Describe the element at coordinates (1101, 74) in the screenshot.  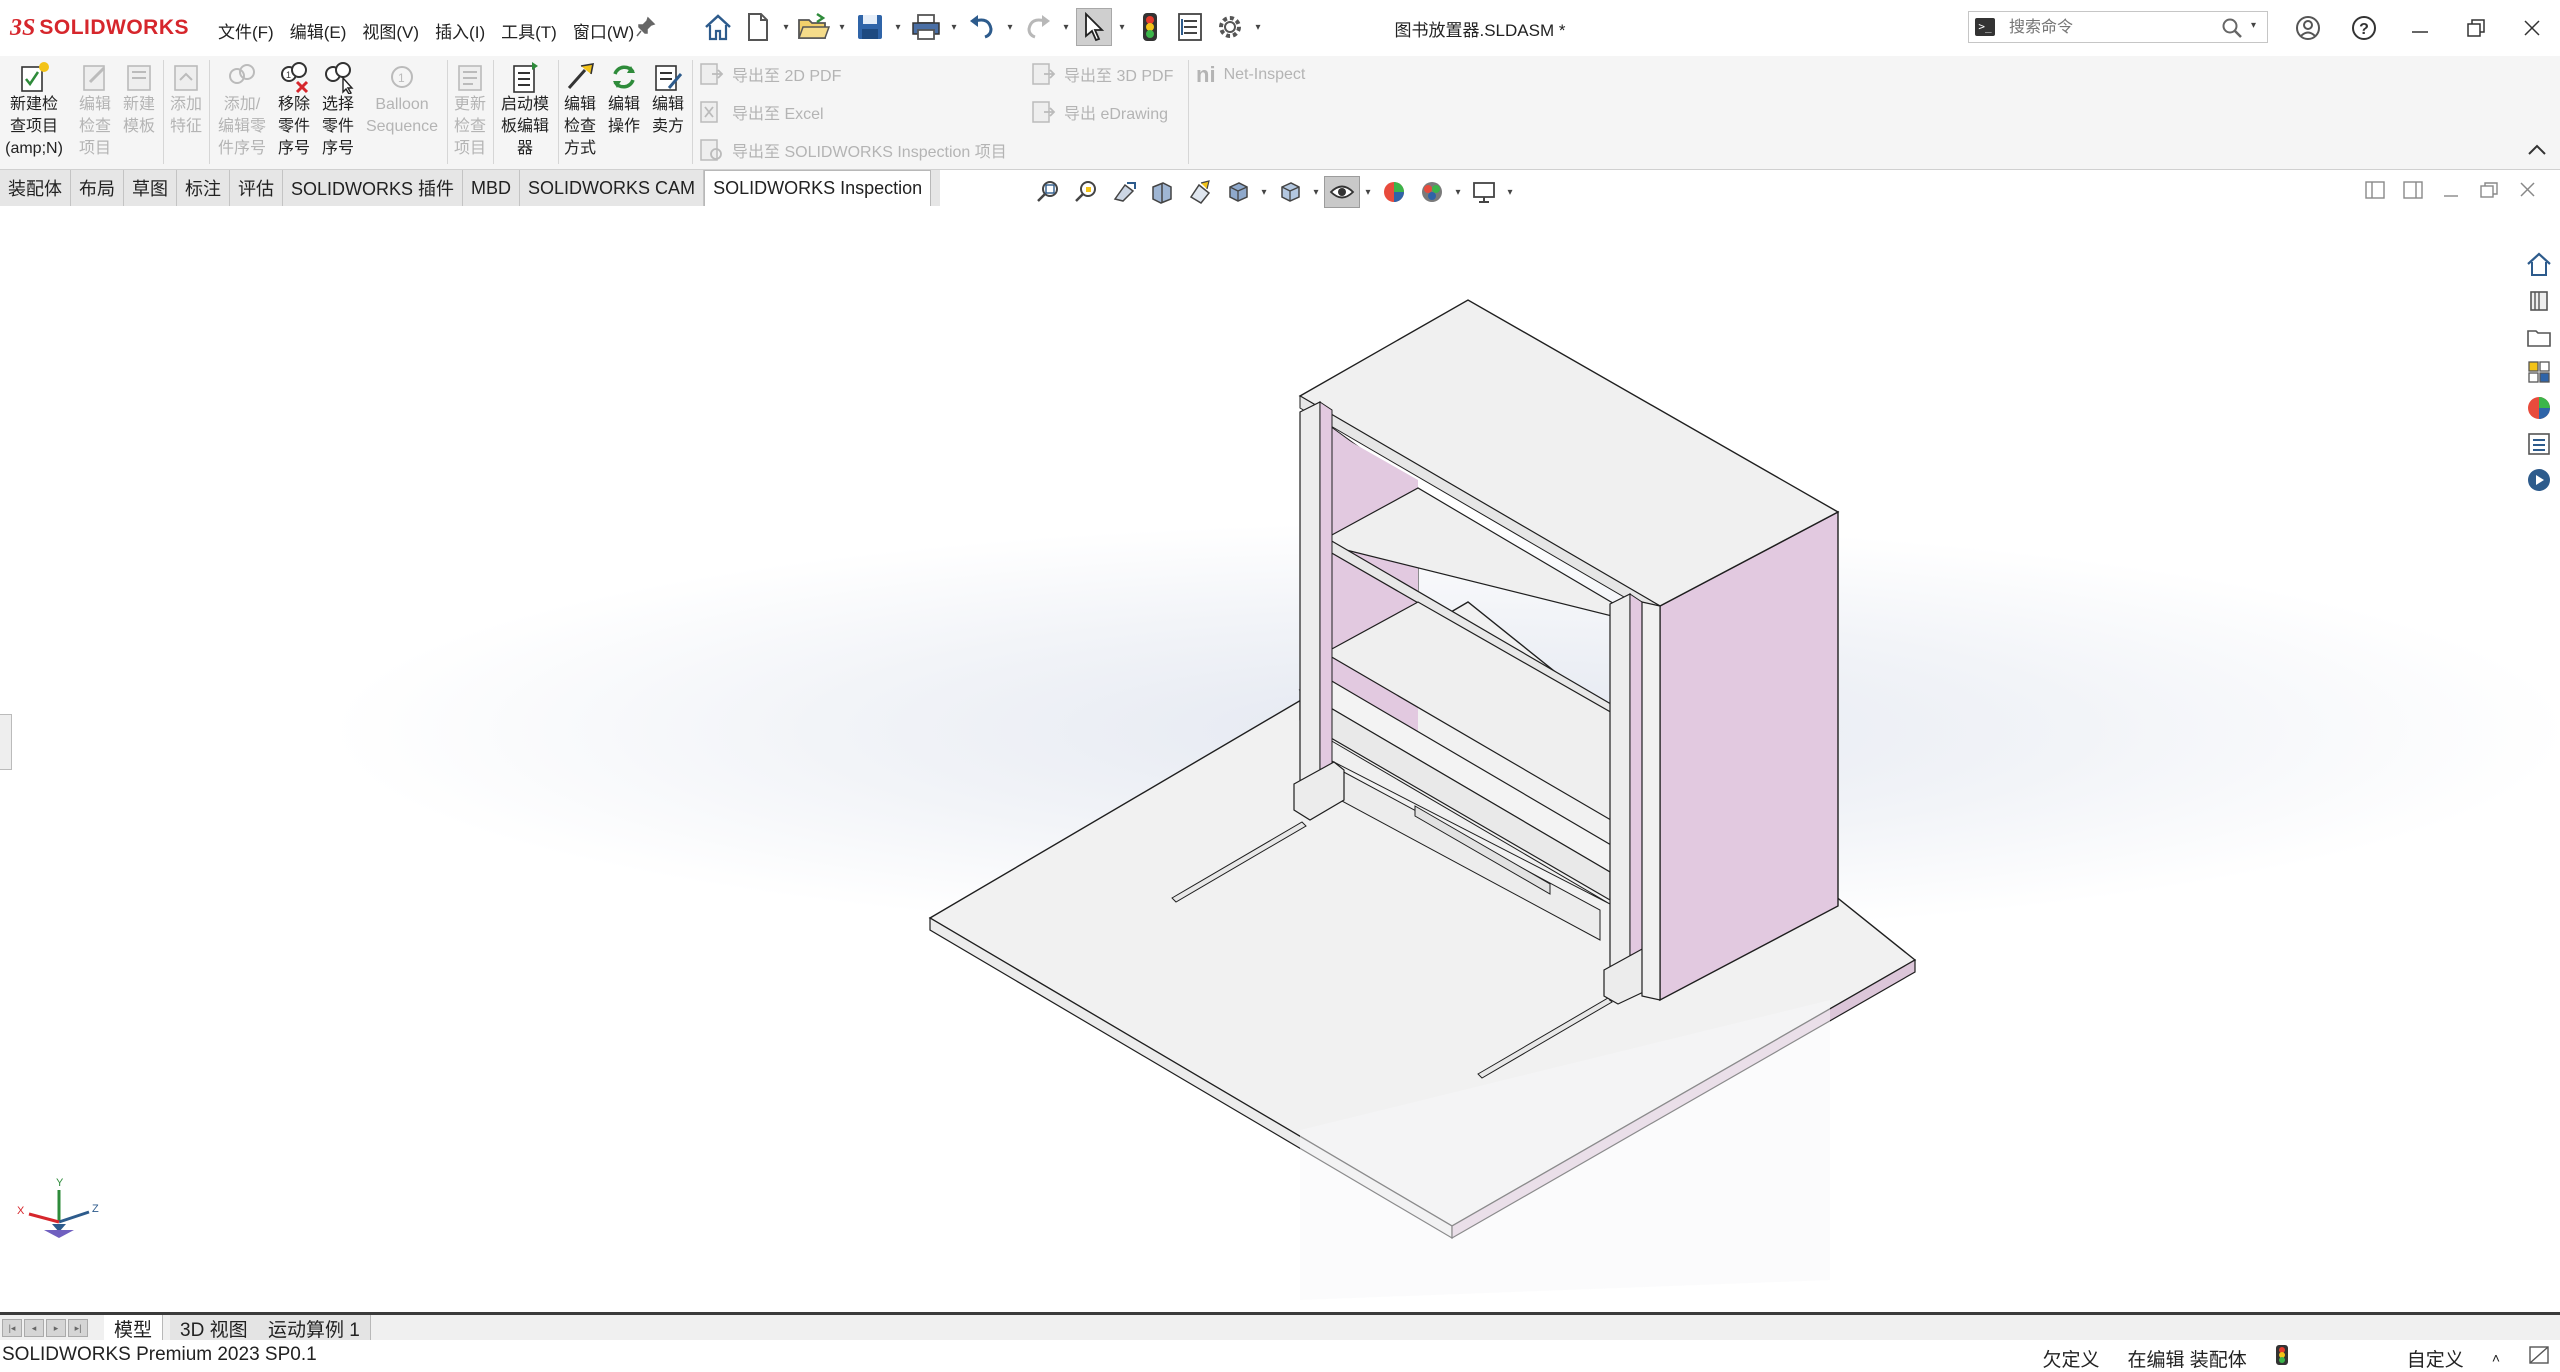
I see `export-3d-pdf-button: 导出至 3D PDF` at that location.